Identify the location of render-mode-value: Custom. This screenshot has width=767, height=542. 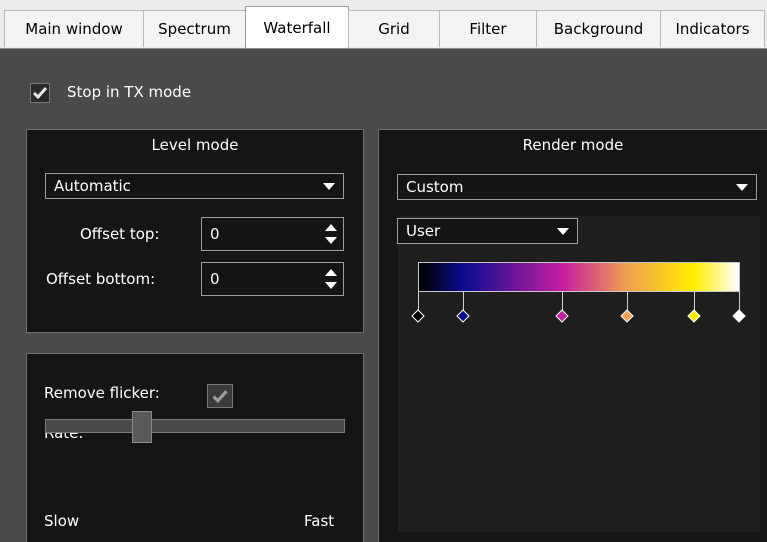
(435, 187).